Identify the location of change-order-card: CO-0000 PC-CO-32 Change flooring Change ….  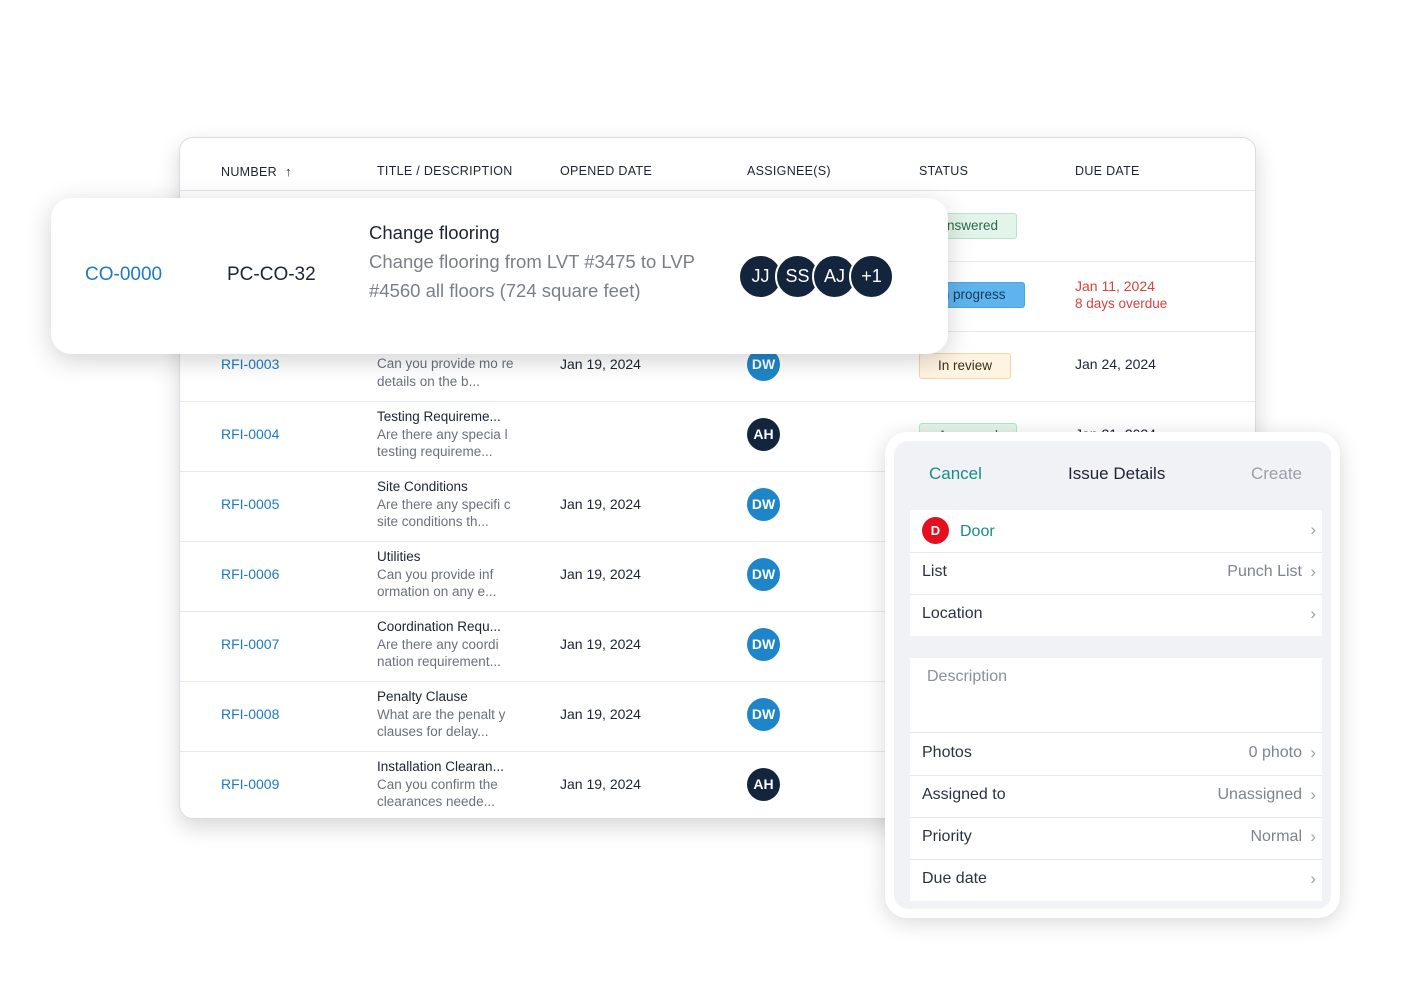
(499, 276).